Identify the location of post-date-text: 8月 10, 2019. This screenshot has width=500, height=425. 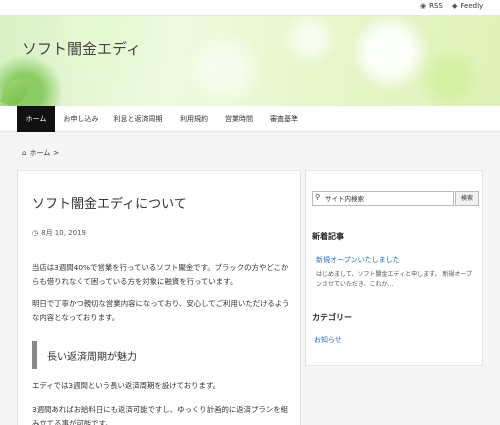
(63, 233).